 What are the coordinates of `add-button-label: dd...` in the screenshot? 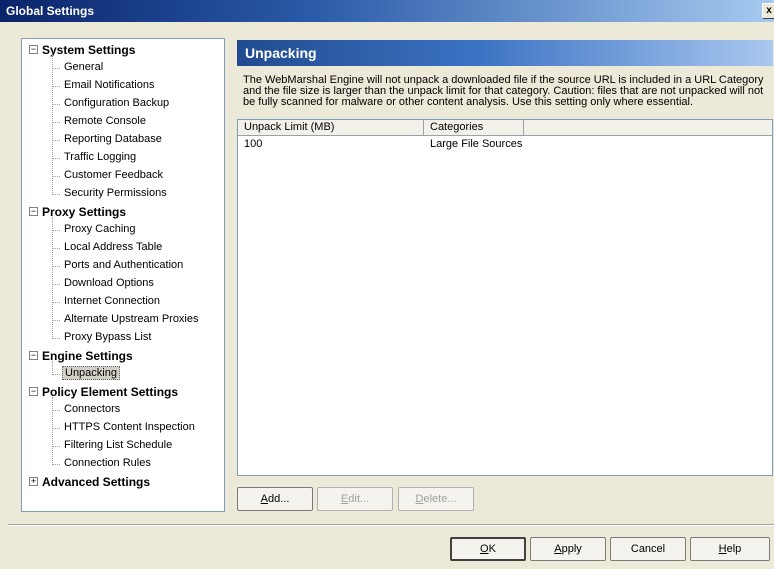 It's located at (278, 499).